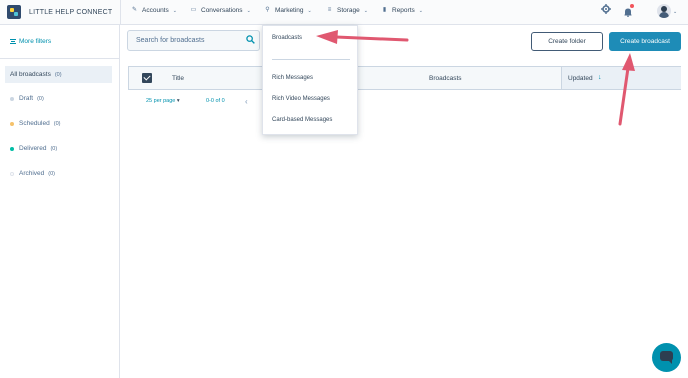 The height and width of the screenshot is (378, 688). Describe the element at coordinates (178, 78) in the screenshot. I see `column-header-title: Title` at that location.